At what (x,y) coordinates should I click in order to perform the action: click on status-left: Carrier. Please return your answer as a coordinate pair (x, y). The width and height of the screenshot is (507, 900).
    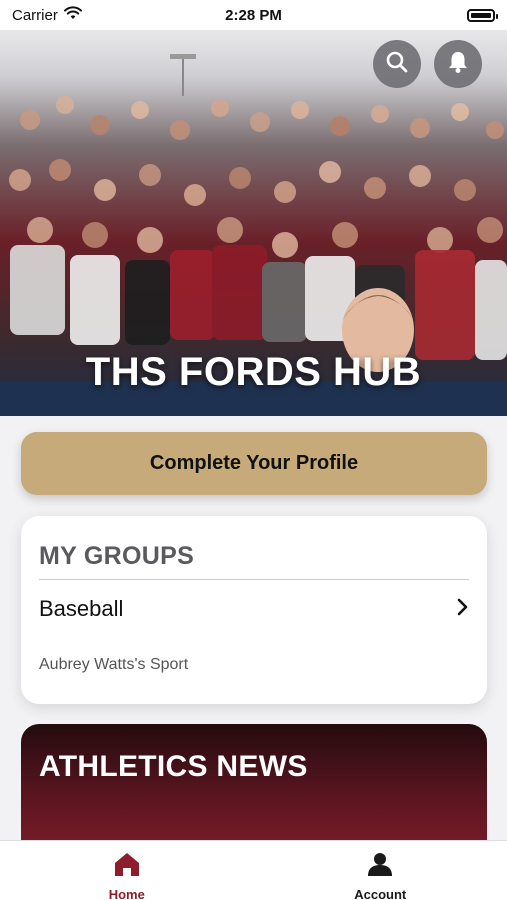
    Looking at the image, I should click on (47, 15).